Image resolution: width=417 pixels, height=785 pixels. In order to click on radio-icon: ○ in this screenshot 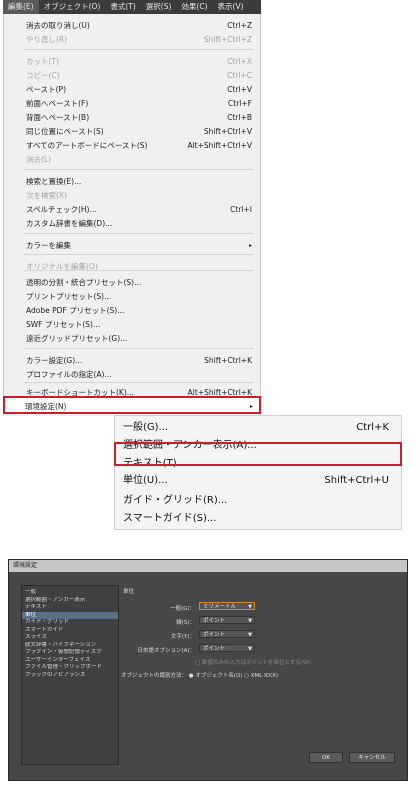, I will do `click(246, 676)`.